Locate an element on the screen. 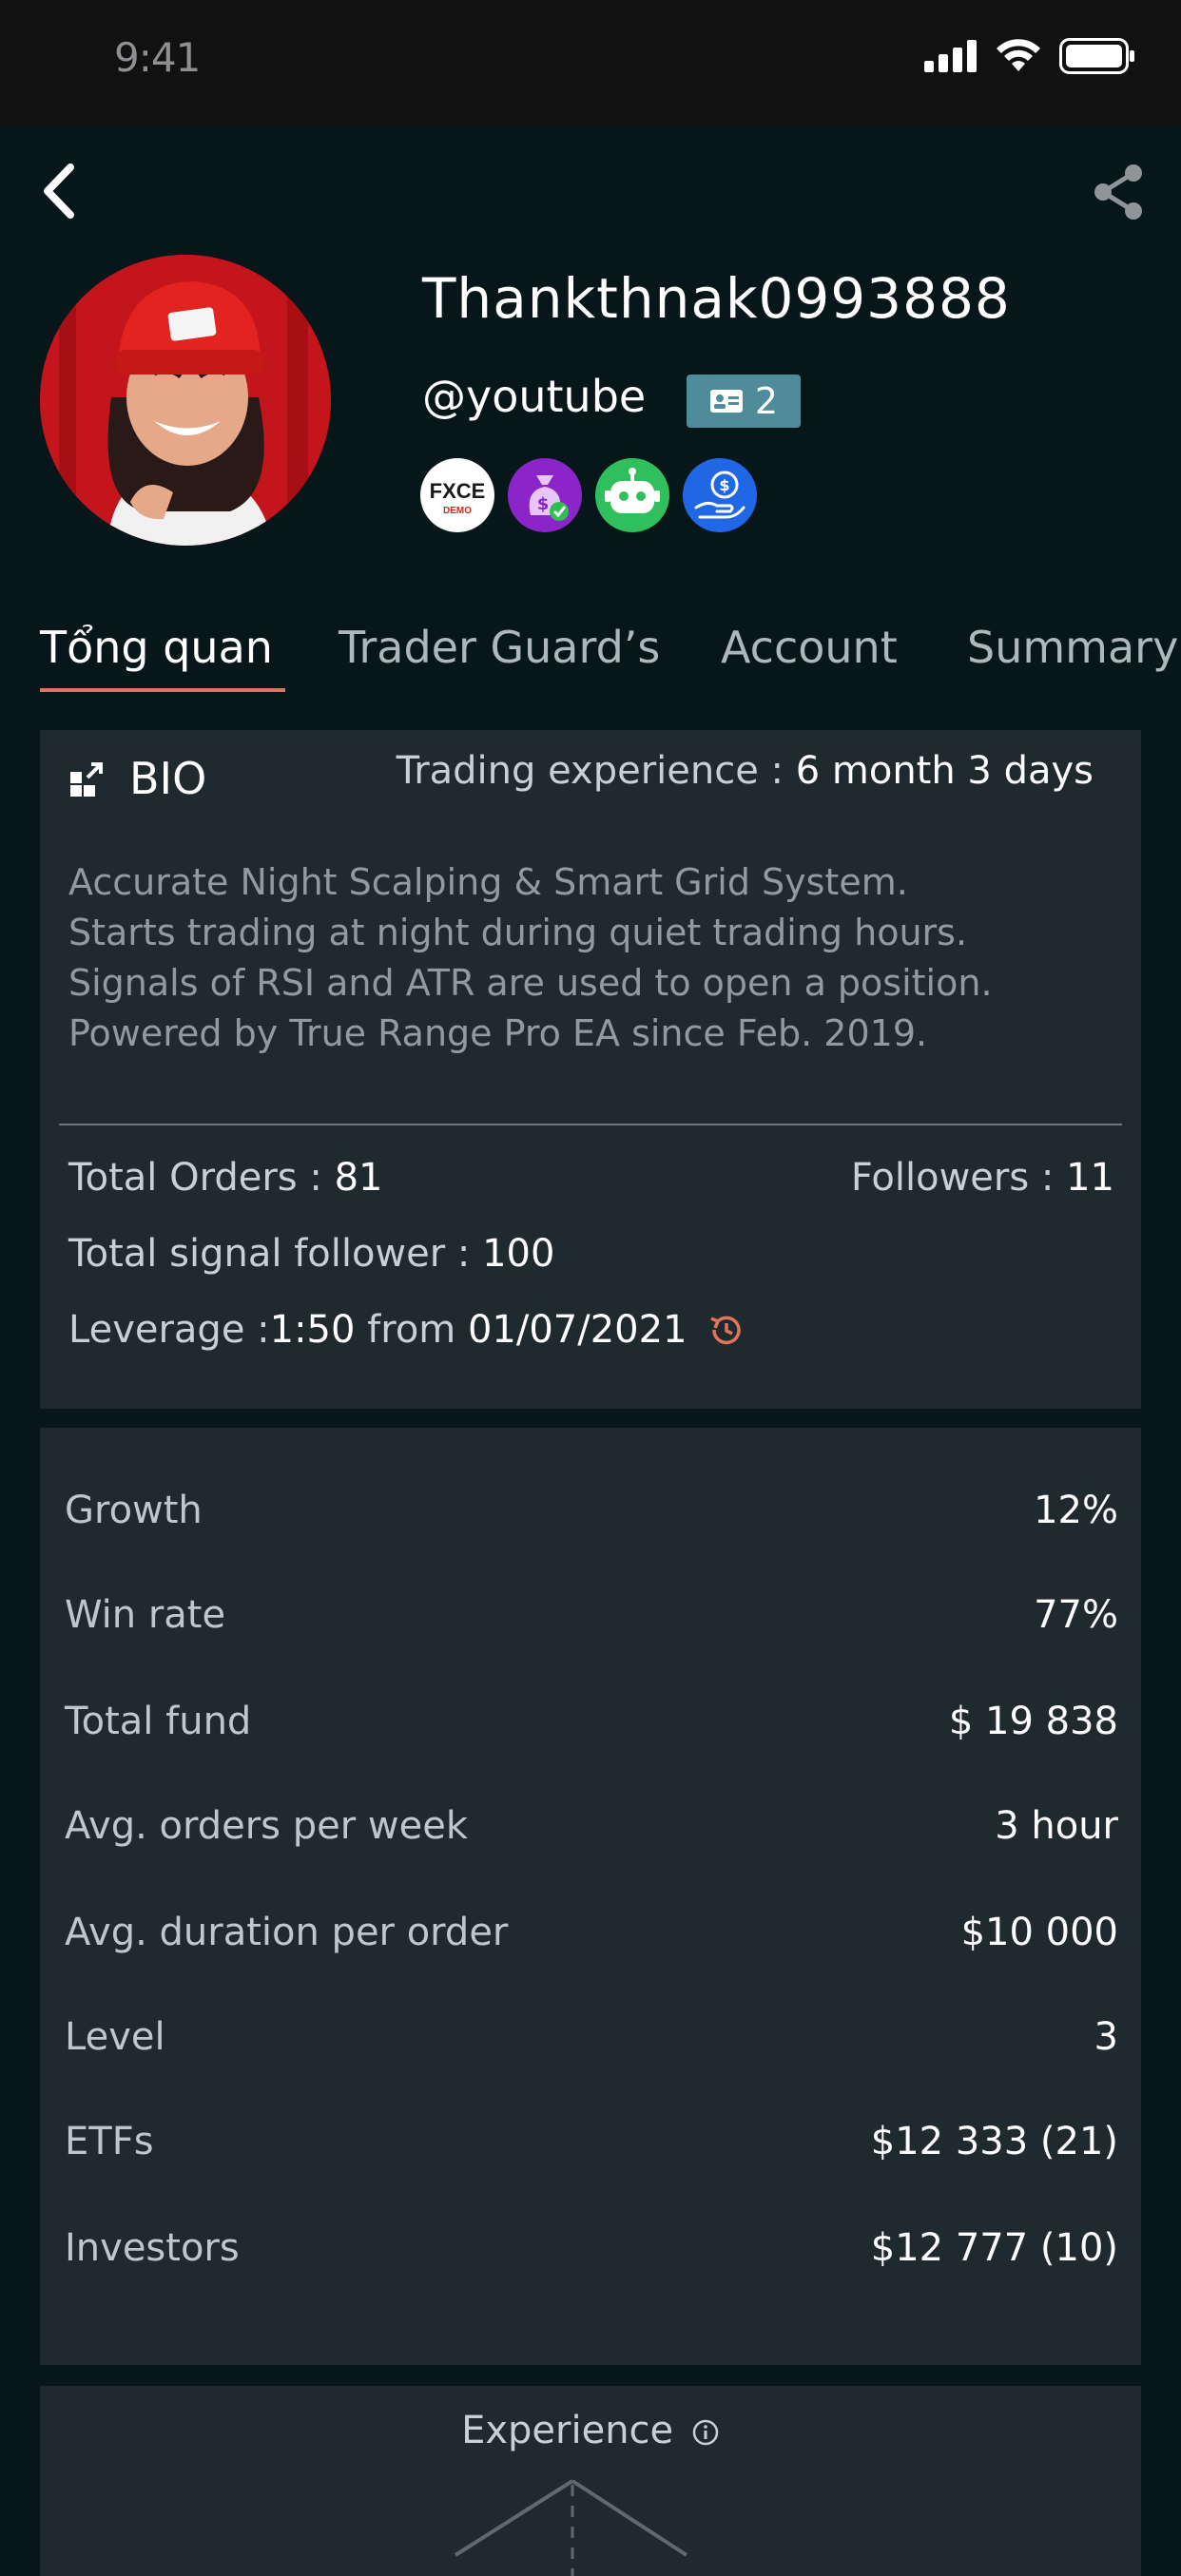 Image resolution: width=1181 pixels, height=2576 pixels. tab-overview: Tổng quan is located at coordinates (156, 648).